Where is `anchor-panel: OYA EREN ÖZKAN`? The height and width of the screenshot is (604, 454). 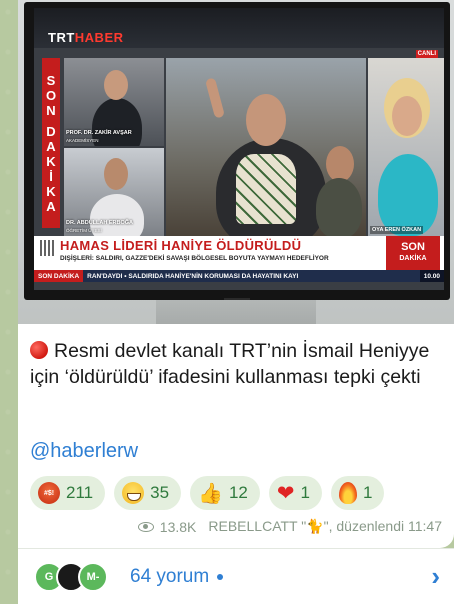
anchor-panel: OYA EREN ÖZKAN is located at coordinates (406, 147).